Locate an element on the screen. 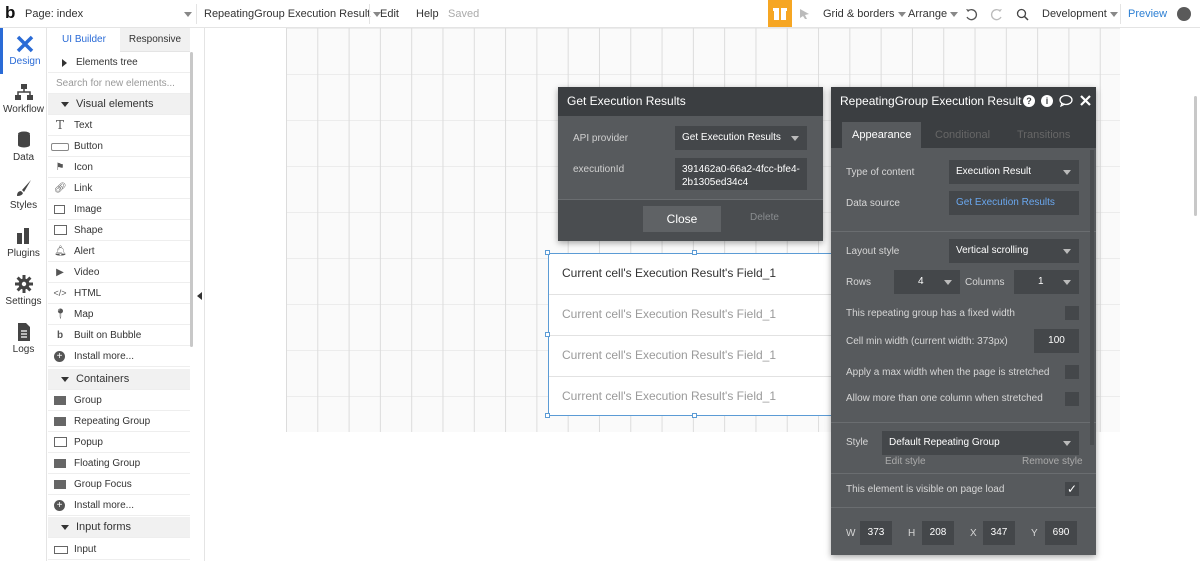 The width and height of the screenshot is (1200, 561). nav-data: Data is located at coordinates (23, 147).